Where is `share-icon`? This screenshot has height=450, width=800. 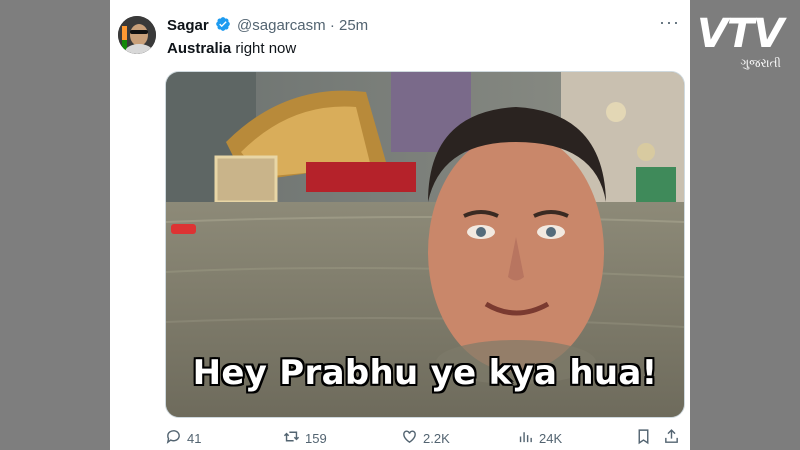
share-icon is located at coordinates (671, 438).